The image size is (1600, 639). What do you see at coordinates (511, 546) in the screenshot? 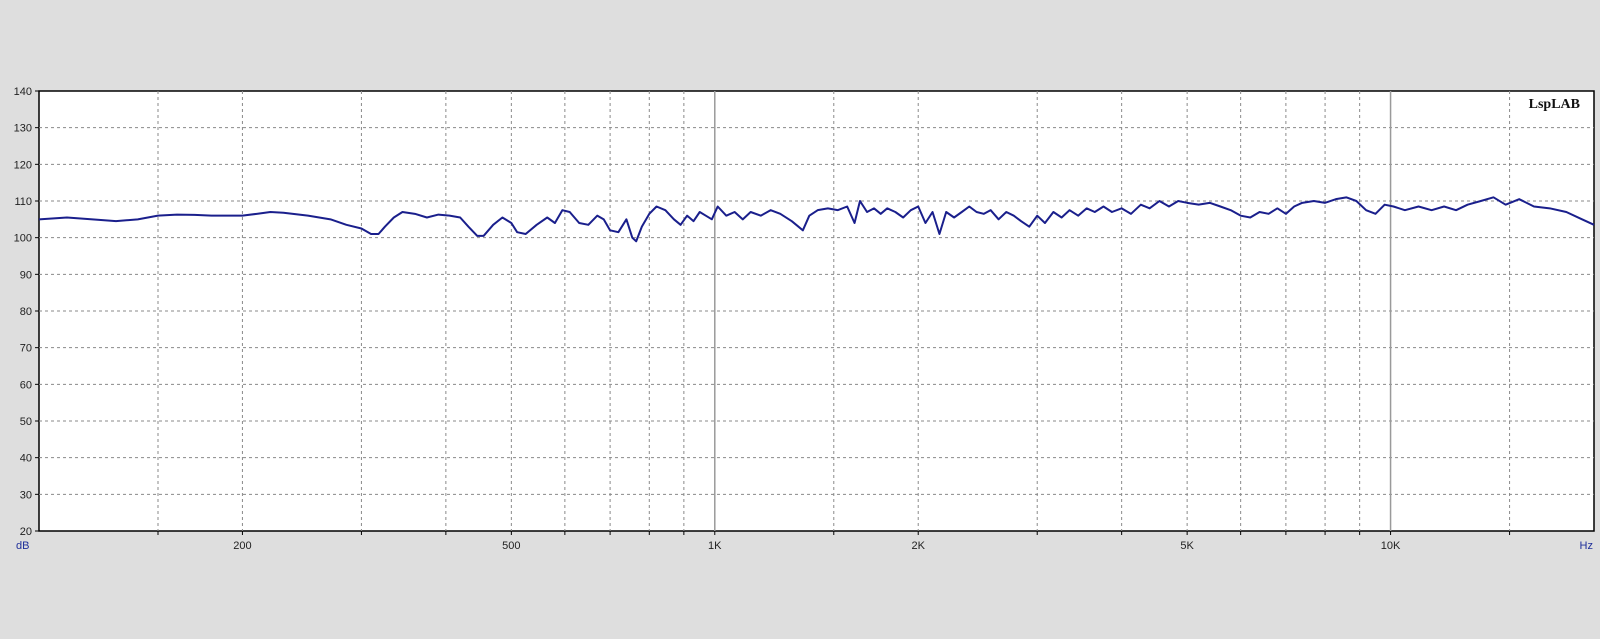
I see `x-tick-label-500: 500` at bounding box center [511, 546].